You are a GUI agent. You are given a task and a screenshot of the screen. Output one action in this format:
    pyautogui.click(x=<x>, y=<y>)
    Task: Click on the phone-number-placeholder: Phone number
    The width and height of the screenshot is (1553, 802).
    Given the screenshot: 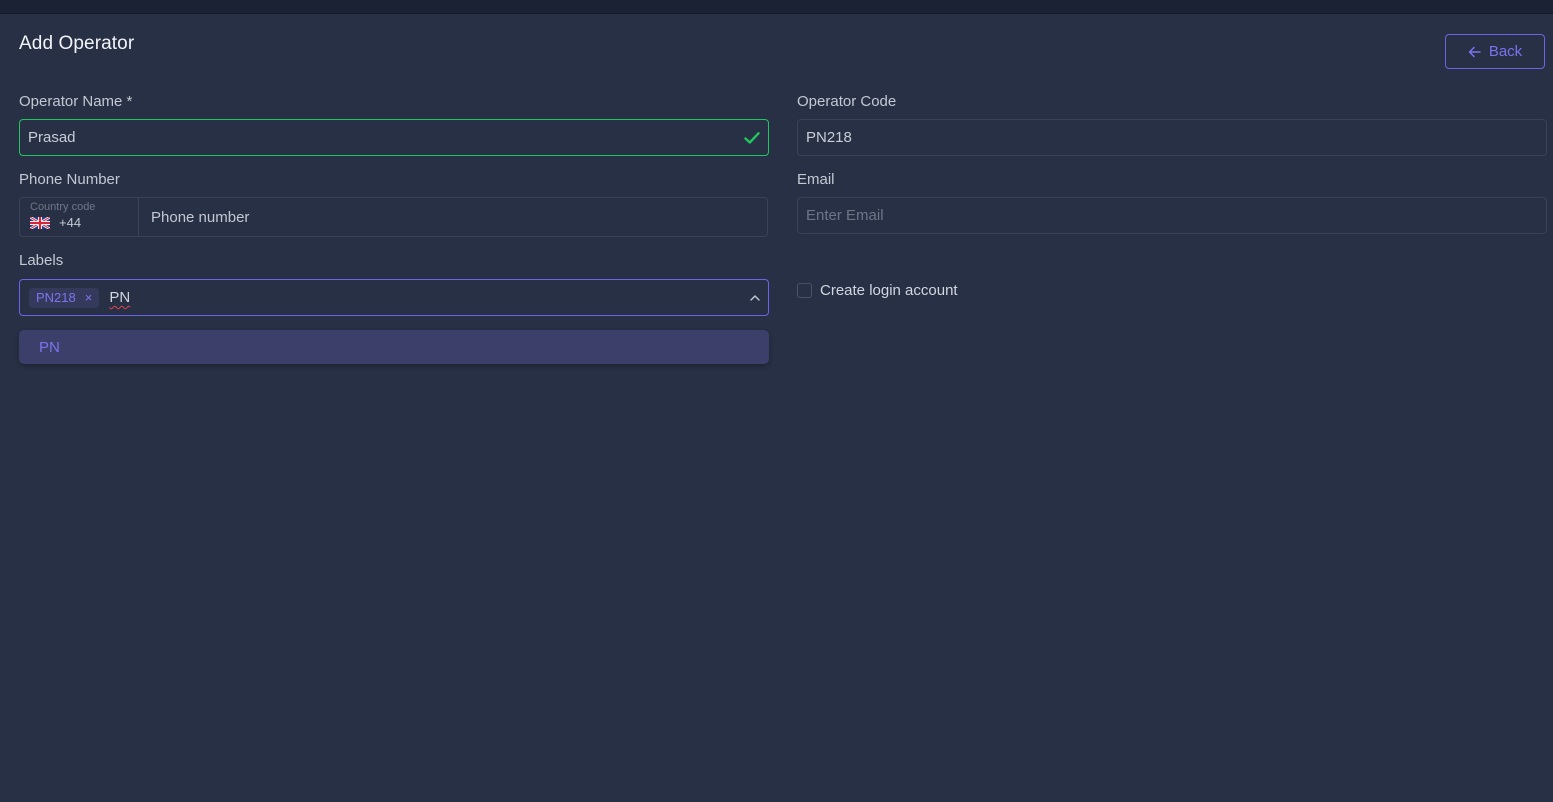 What is the action you would take?
    pyautogui.click(x=200, y=217)
    